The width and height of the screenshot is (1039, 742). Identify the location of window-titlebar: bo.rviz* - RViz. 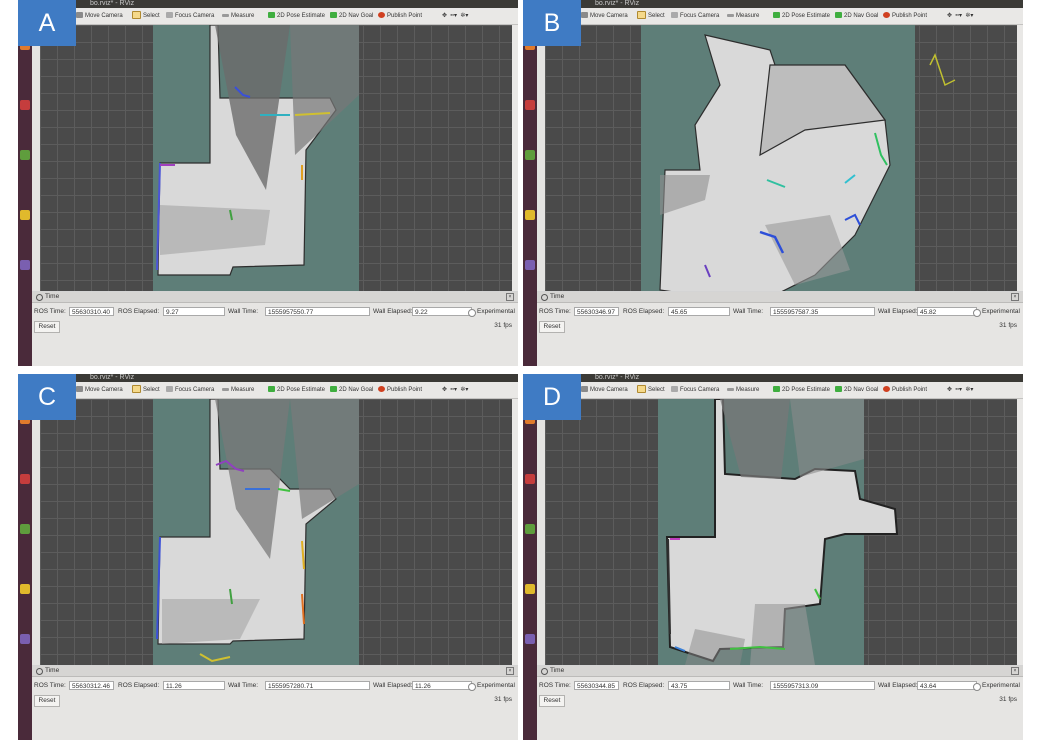
(780, 378).